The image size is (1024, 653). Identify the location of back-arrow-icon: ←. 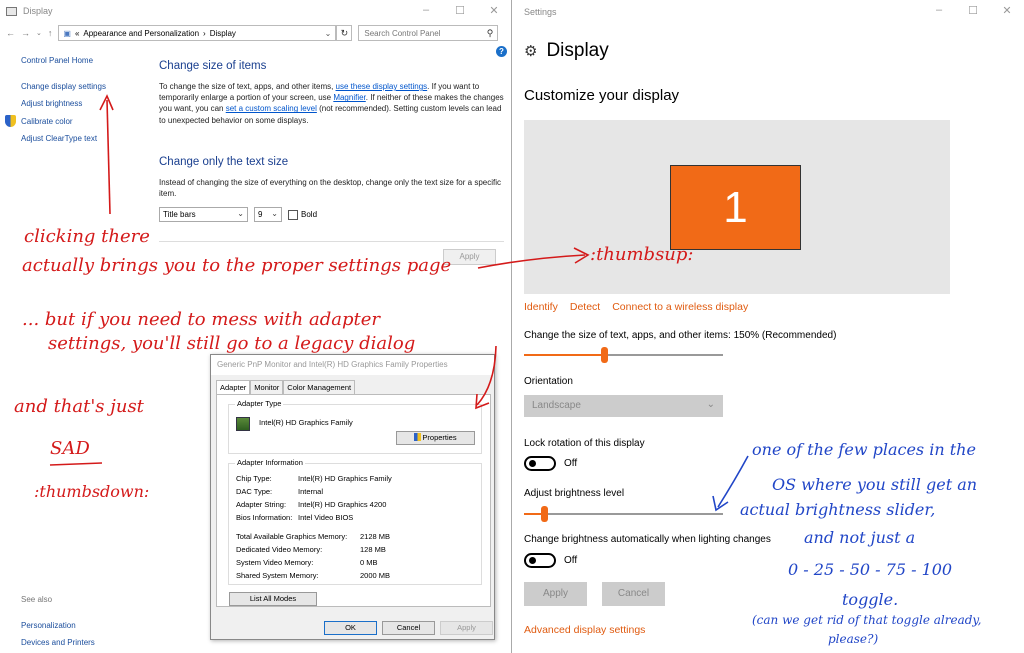
(10, 33).